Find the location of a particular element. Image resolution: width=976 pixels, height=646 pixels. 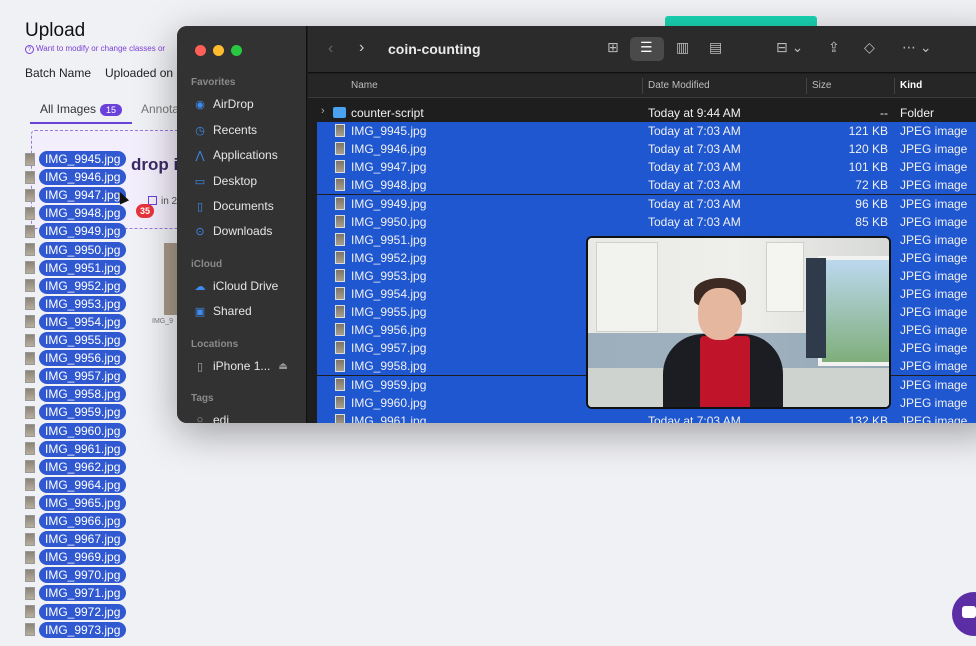

file-name: counter-script is located at coordinates (387, 113).